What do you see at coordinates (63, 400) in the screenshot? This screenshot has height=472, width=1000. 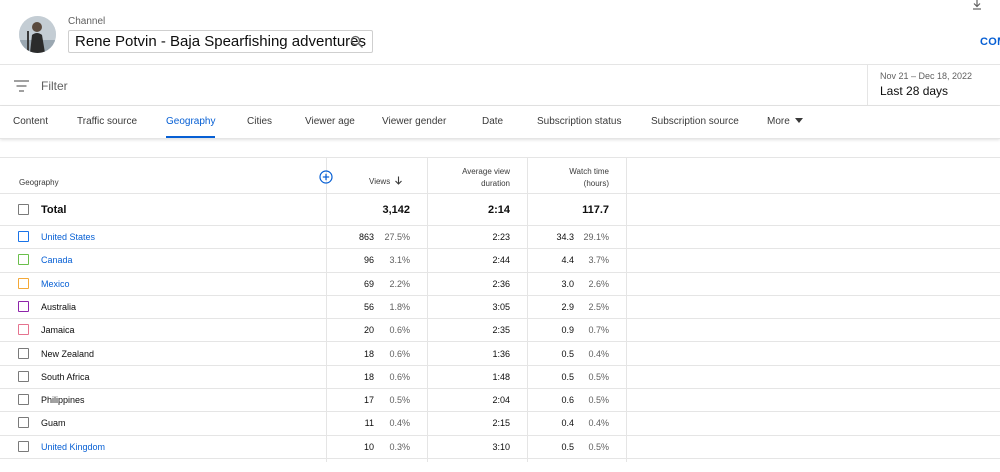 I see `country-name: Philippines` at bounding box center [63, 400].